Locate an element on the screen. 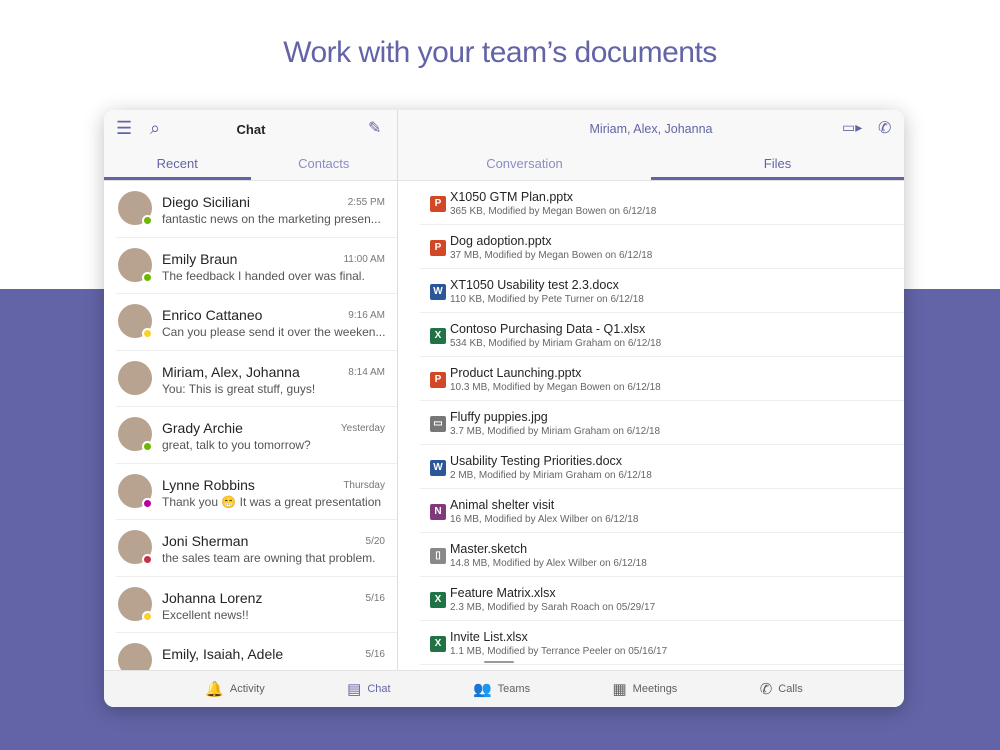  chat-name: Johanna Lorenz is located at coordinates (212, 597).